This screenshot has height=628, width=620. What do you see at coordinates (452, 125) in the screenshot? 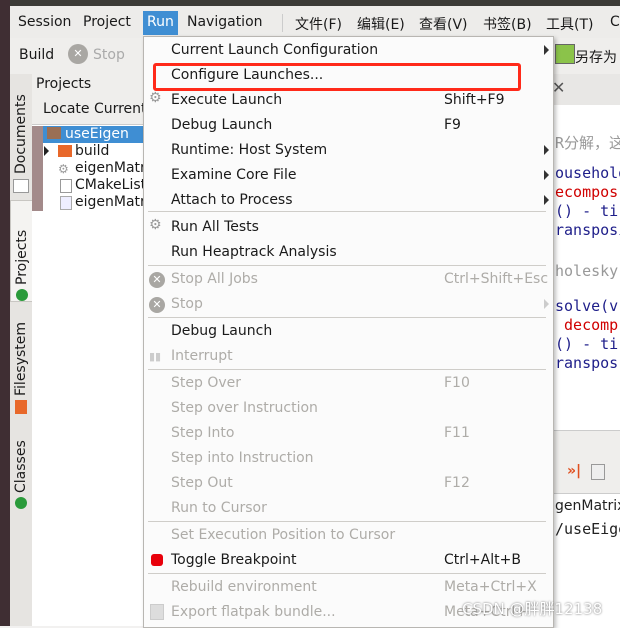
I see `shortcut-label: F9` at bounding box center [452, 125].